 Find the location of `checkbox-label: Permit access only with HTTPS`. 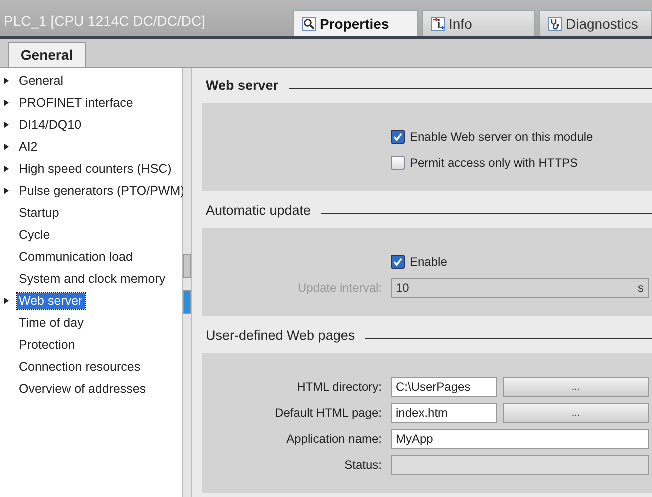

checkbox-label: Permit access only with HTTPS is located at coordinates (494, 163).